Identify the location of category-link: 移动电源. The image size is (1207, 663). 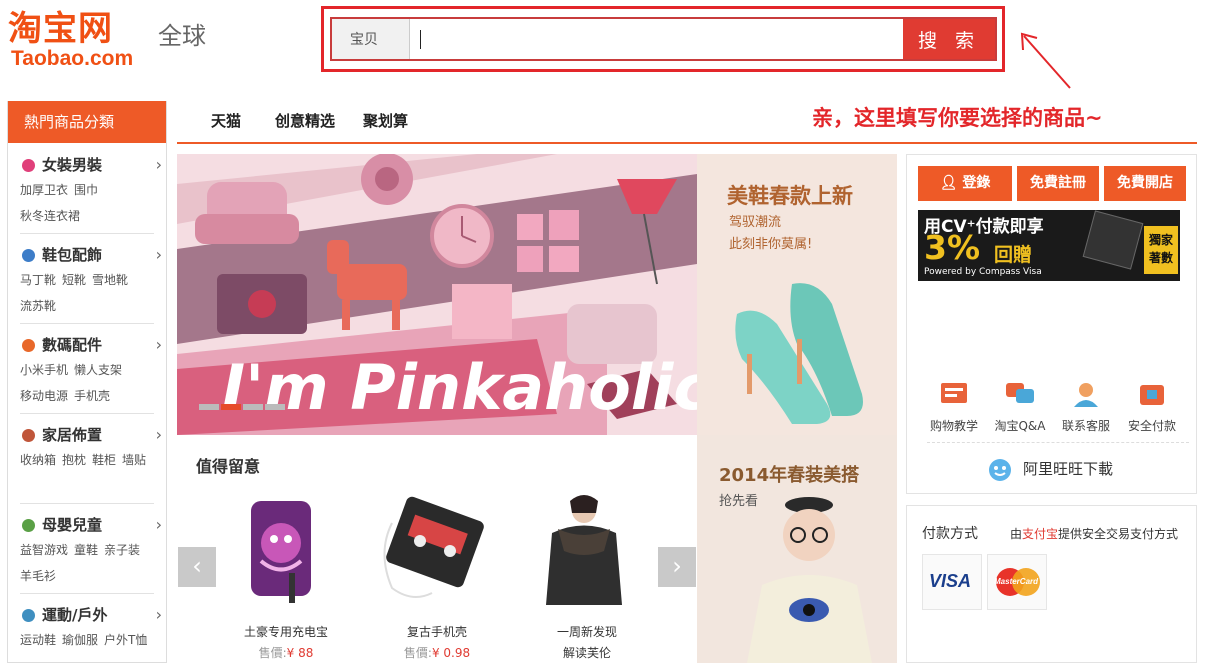
(44, 396).